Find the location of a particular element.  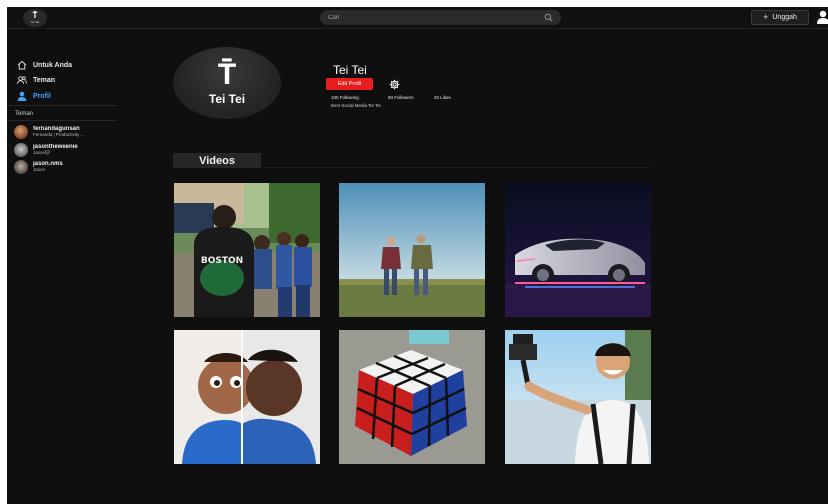

logo: Ṫ̈ Tei Tei is located at coordinates (35, 18).